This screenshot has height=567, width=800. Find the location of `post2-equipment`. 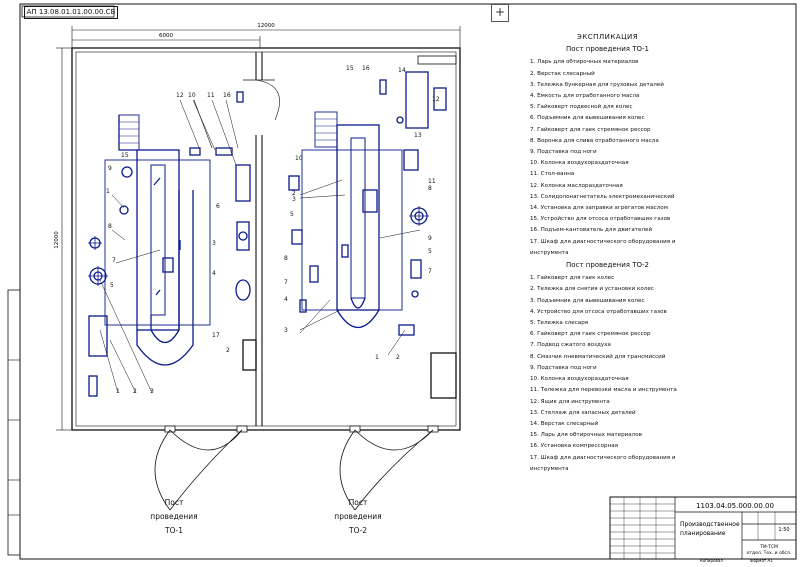

post2-equipment is located at coordinates (372, 227).